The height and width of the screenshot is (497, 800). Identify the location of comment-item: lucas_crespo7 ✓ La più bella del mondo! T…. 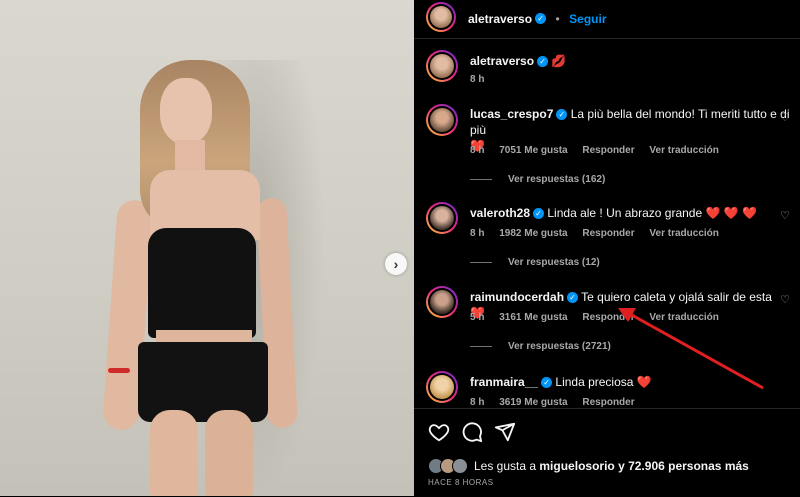
(607, 148).